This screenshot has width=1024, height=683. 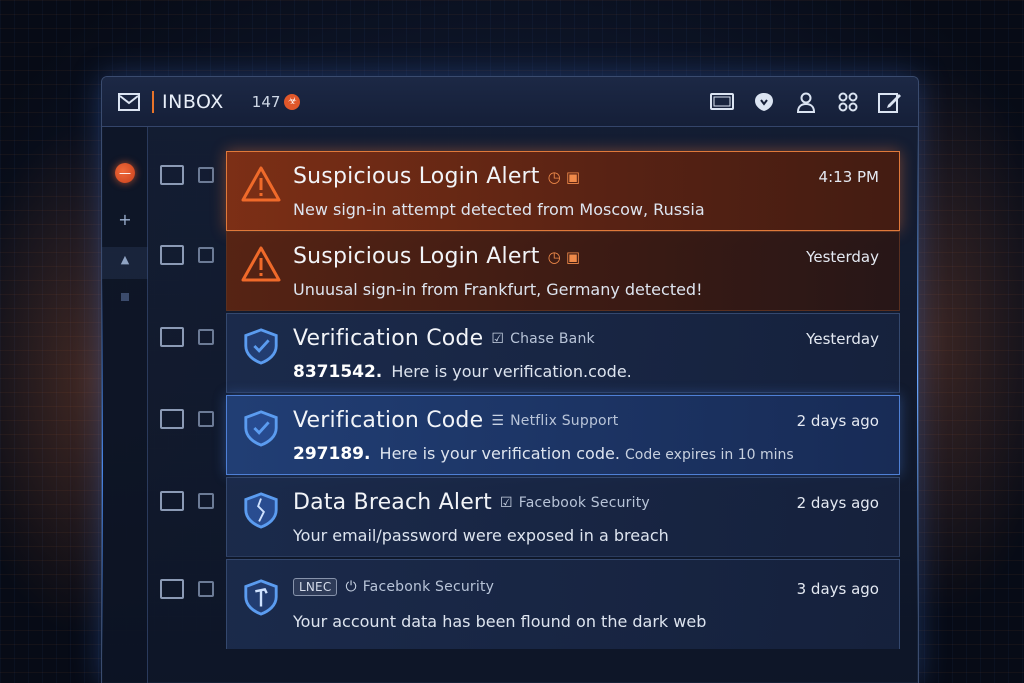 I want to click on email-subject-text: Data Breach Alert, so click(x=392, y=502).